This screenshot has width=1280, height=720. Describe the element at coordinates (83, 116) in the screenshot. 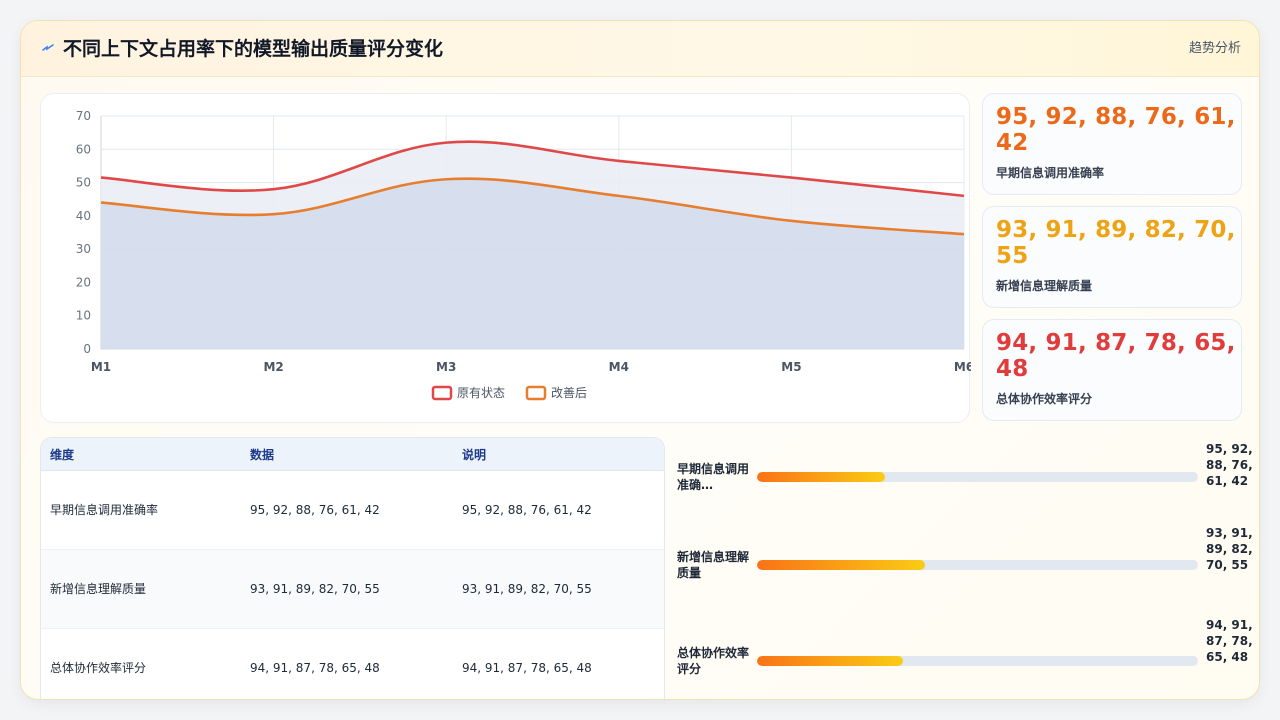

I see `y-tick-label: 70` at that location.